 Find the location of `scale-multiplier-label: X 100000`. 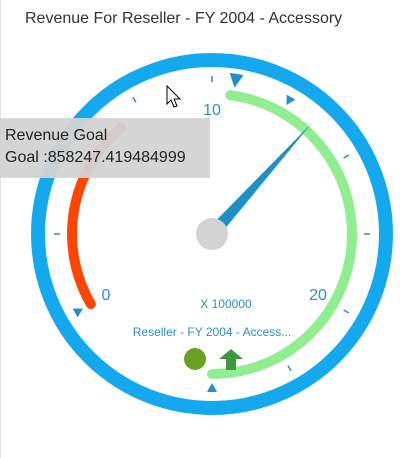

scale-multiplier-label: X 100000 is located at coordinates (226, 304).